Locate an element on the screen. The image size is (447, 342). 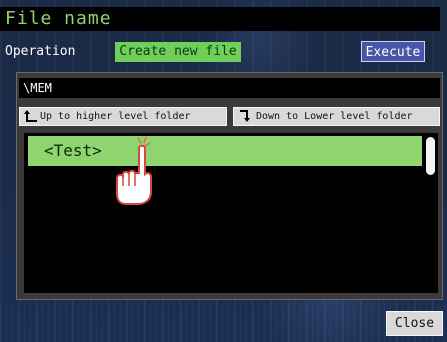
operation-label: Operation is located at coordinates (40, 51).